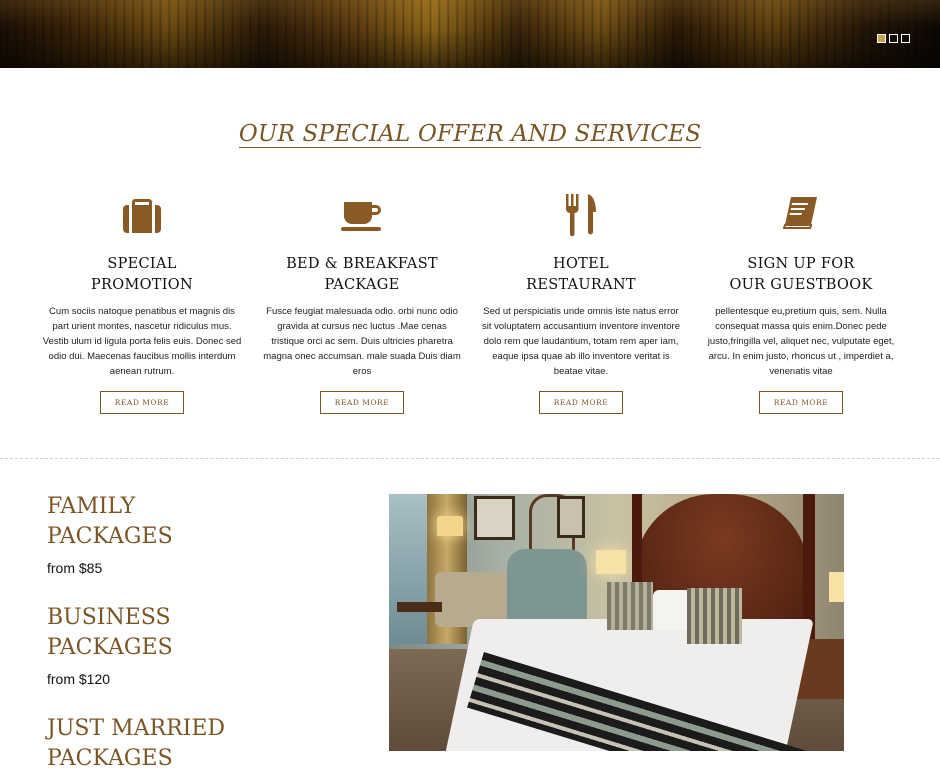  I want to click on fork-knife-icon, so click(581, 214).